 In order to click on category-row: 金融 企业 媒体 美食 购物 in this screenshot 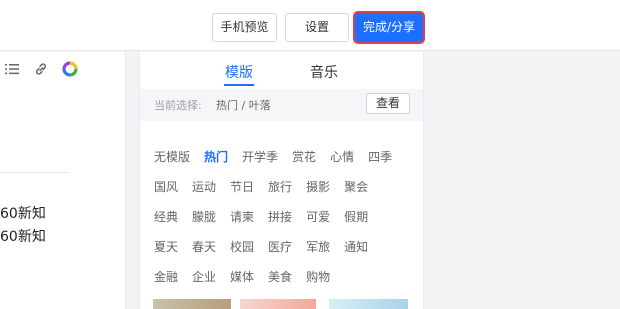, I will do `click(286, 281)`.